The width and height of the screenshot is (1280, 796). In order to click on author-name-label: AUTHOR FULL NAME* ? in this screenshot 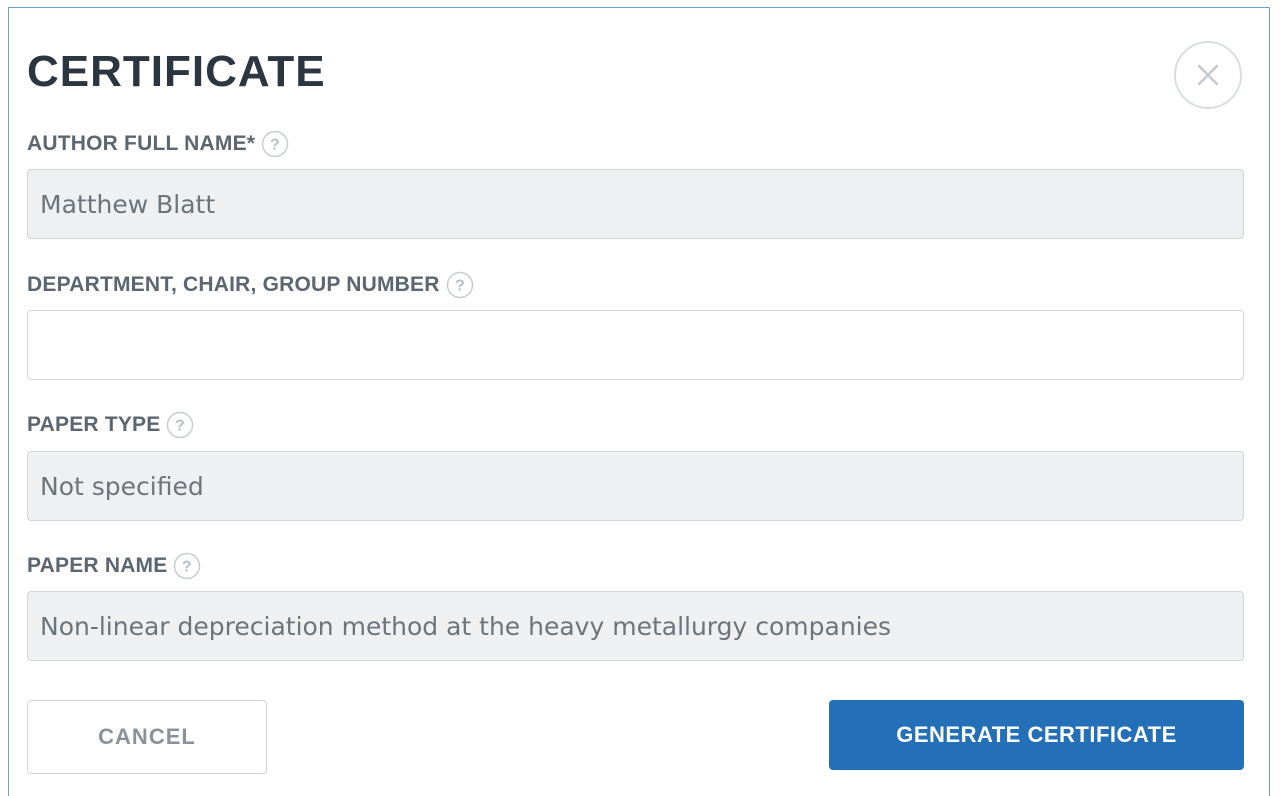, I will do `click(158, 144)`.